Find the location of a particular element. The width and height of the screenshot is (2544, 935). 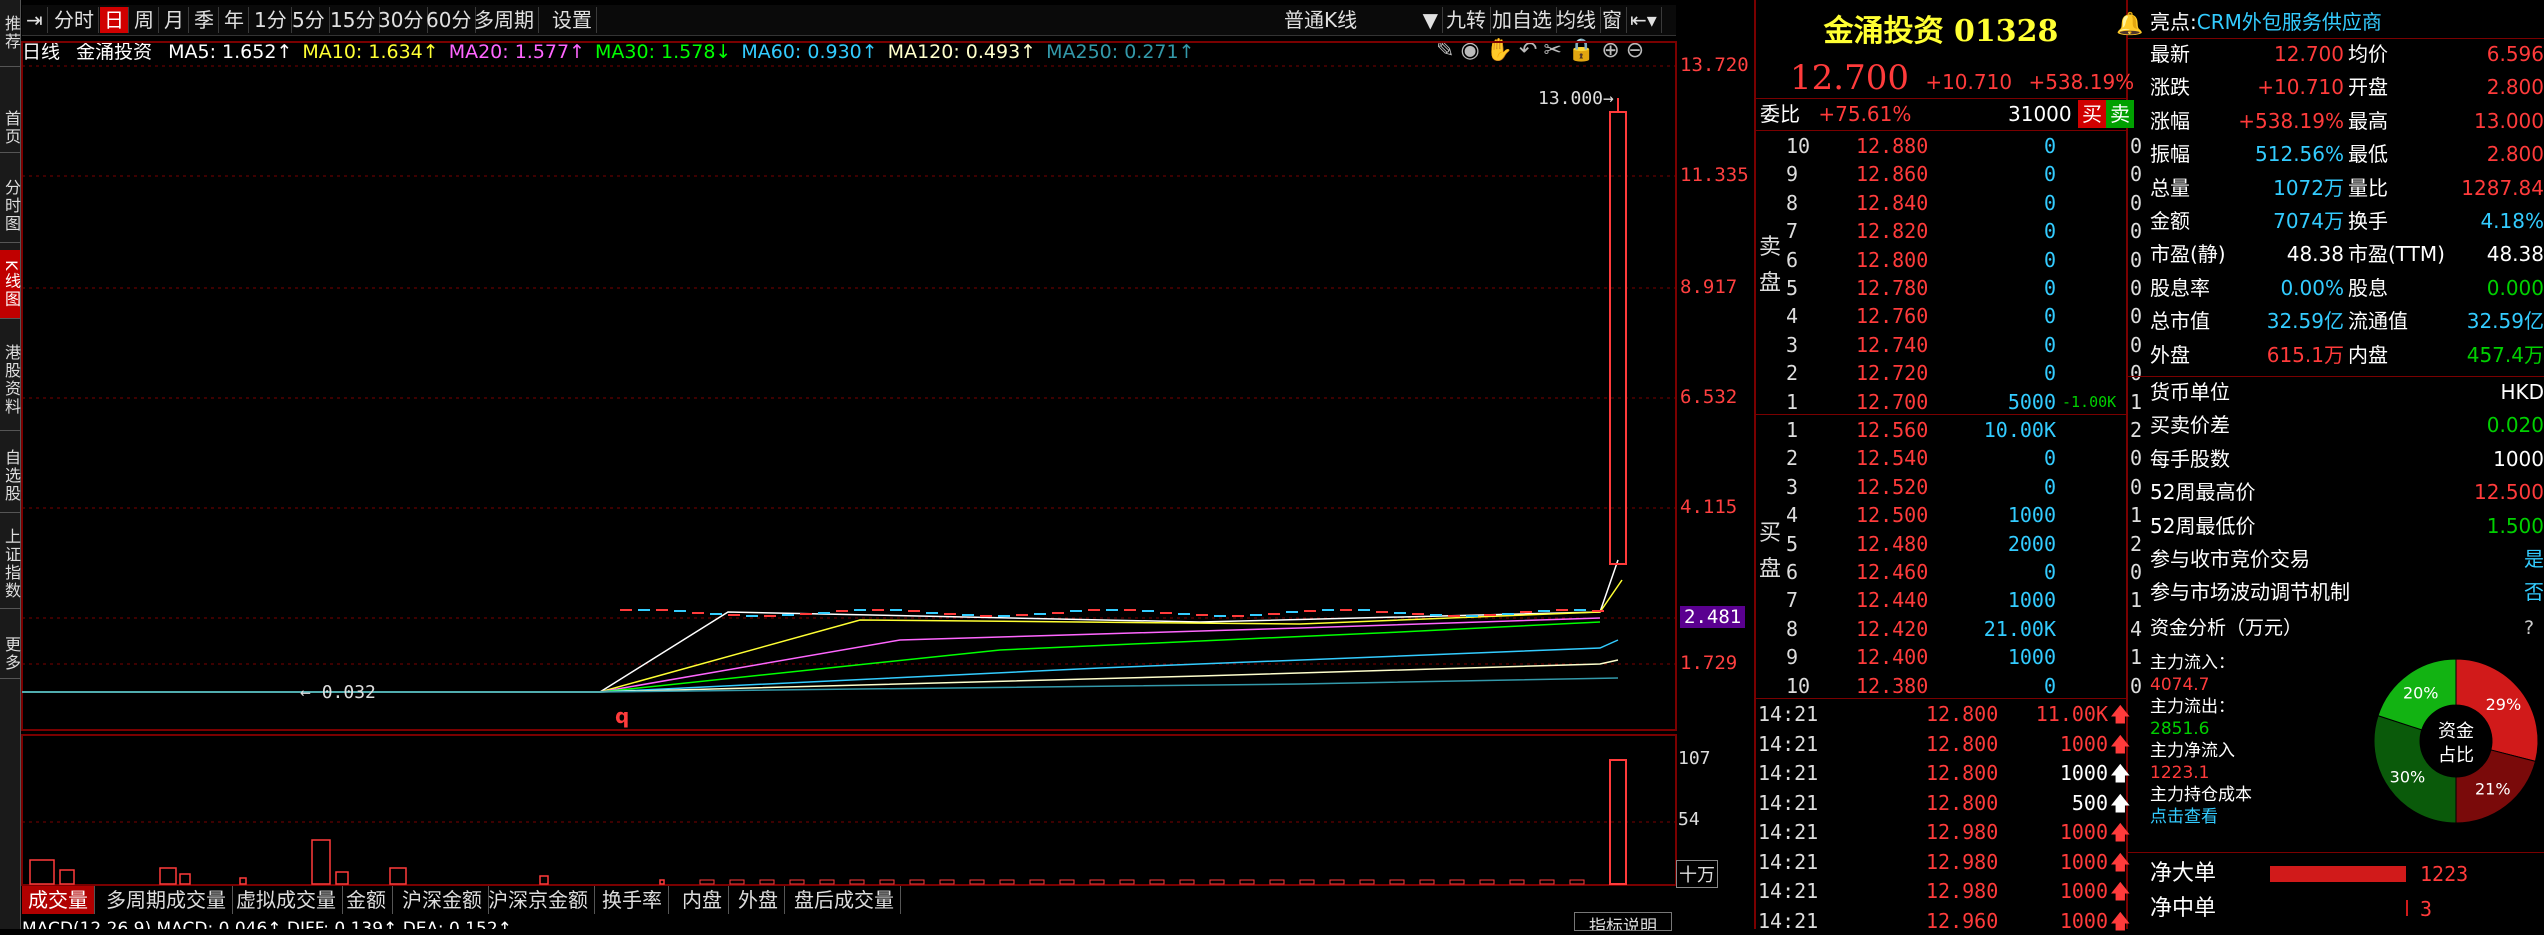

order-row: 9 12.400 1000 1 is located at coordinates (1964, 657).